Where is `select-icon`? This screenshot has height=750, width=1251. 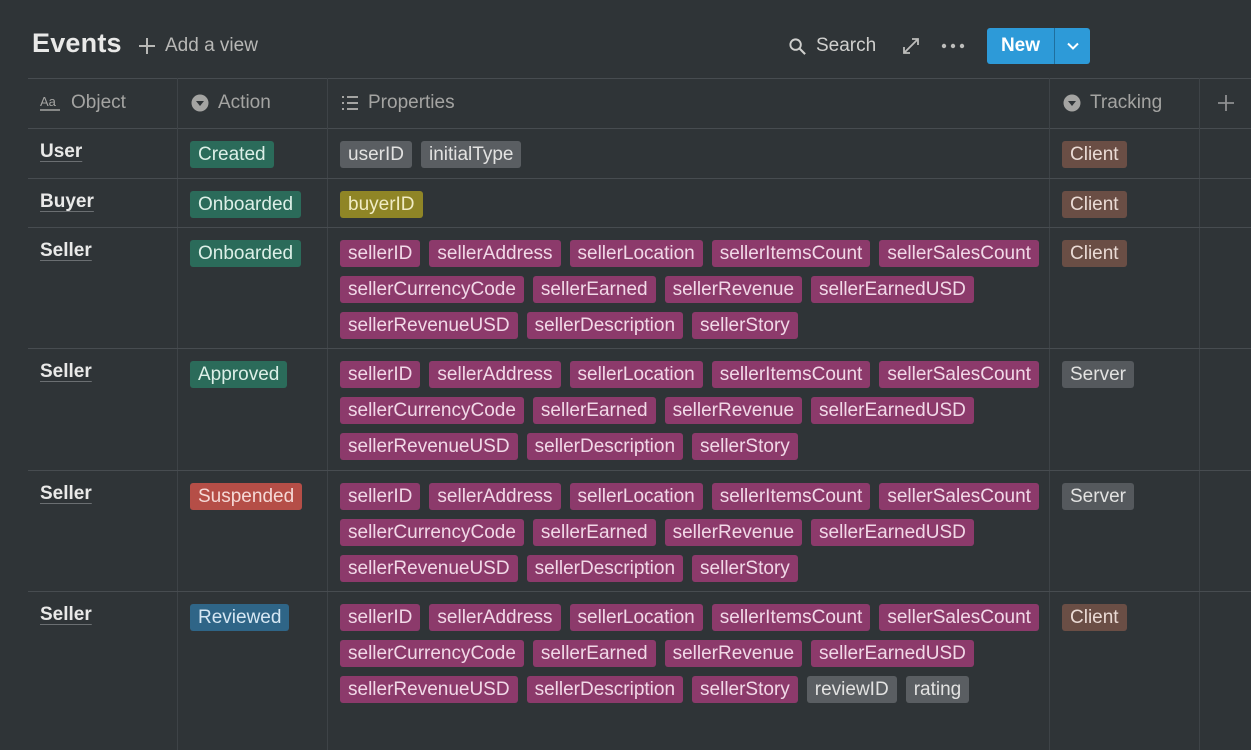
select-icon is located at coordinates (200, 103).